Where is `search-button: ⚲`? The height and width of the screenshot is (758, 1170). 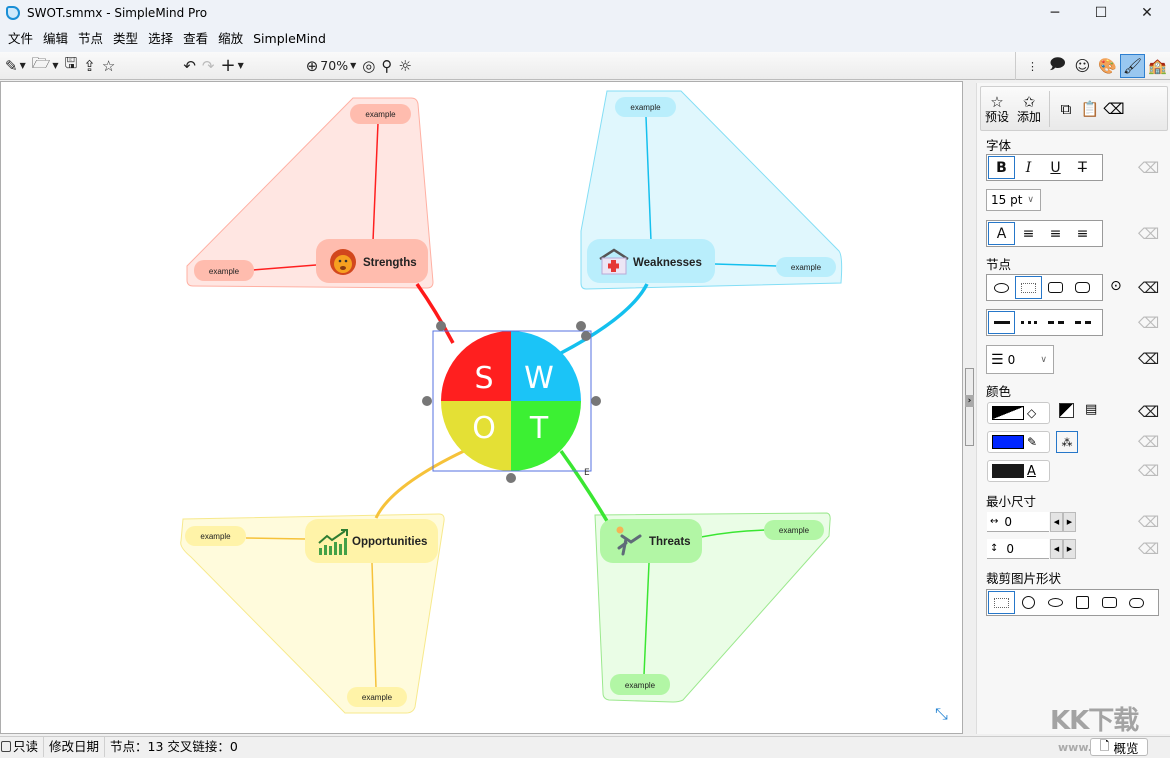
search-button: ⚲ is located at coordinates (386, 66).